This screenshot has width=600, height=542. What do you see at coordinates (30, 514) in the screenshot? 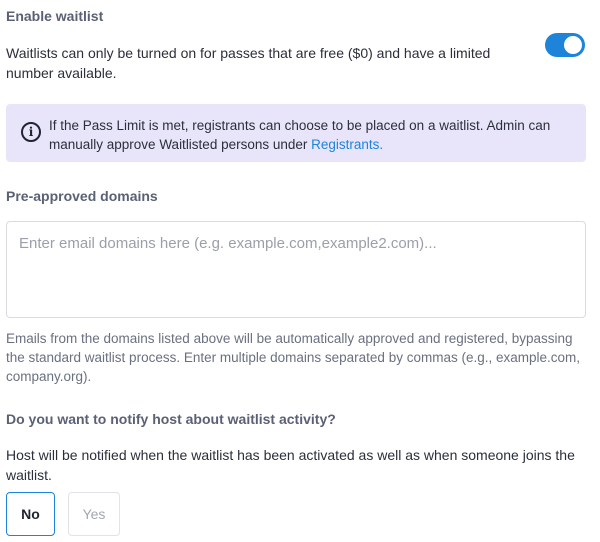
I see `notify-no-button: No` at bounding box center [30, 514].